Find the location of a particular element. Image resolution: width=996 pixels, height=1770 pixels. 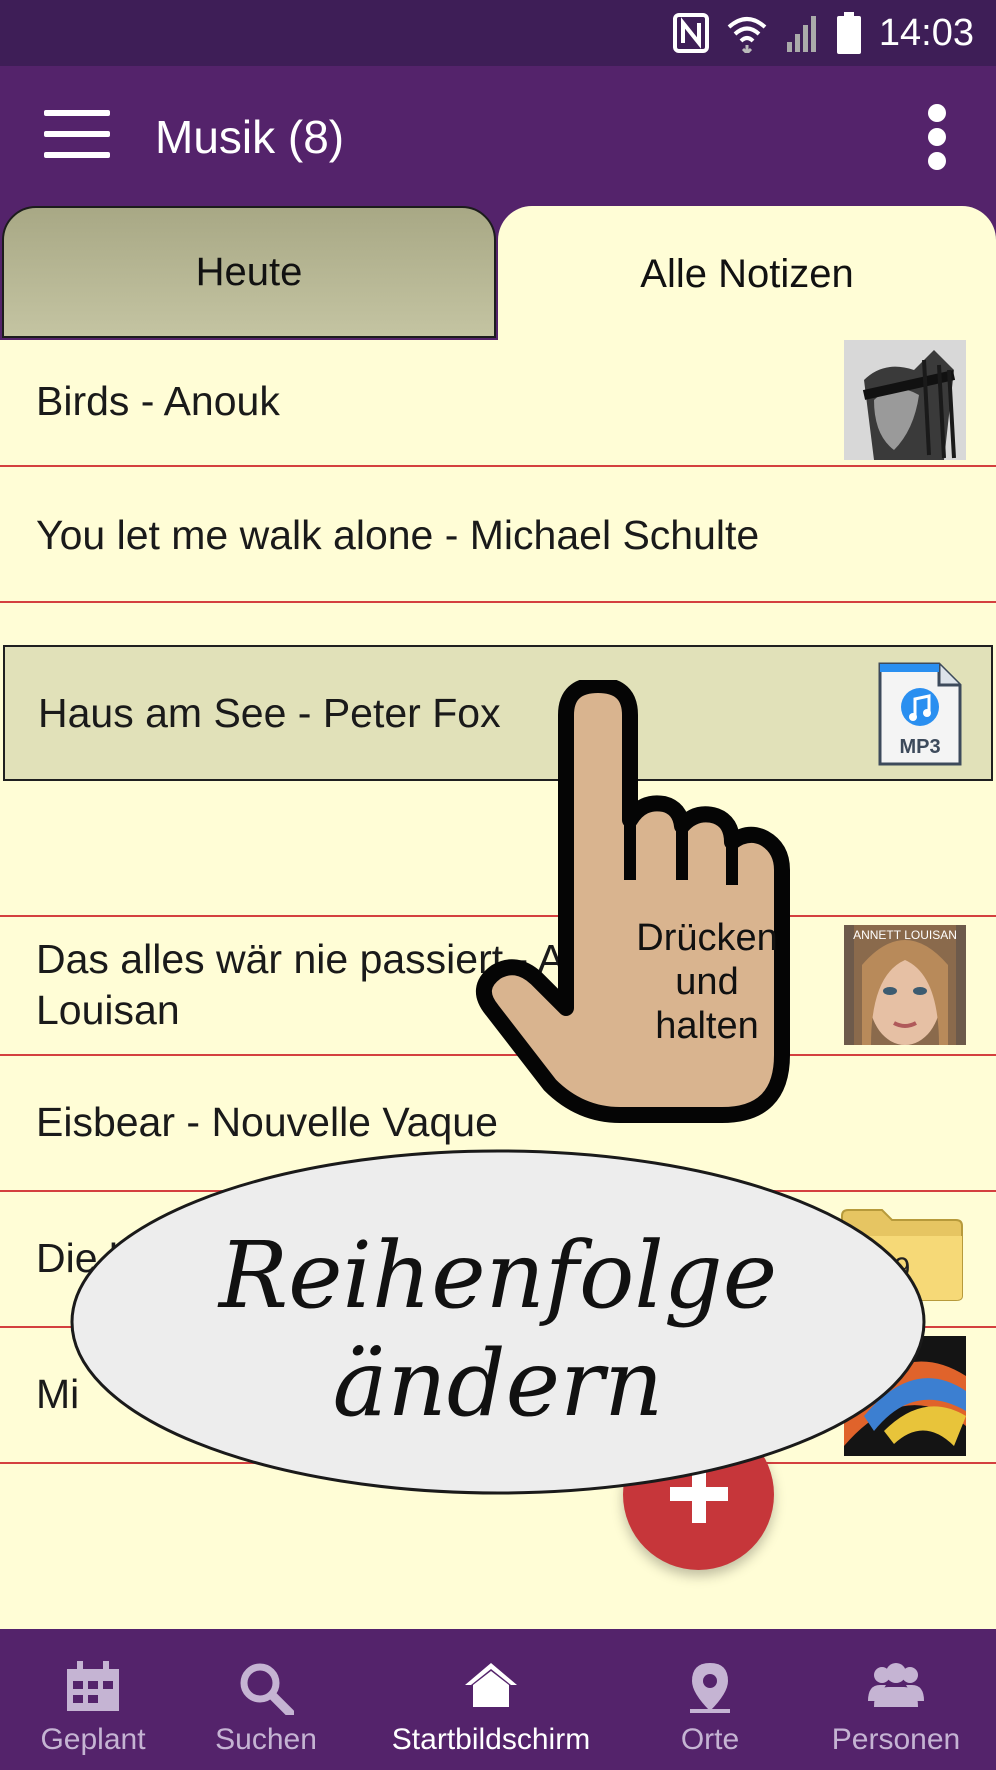

home-icon is located at coordinates (491, 1685).